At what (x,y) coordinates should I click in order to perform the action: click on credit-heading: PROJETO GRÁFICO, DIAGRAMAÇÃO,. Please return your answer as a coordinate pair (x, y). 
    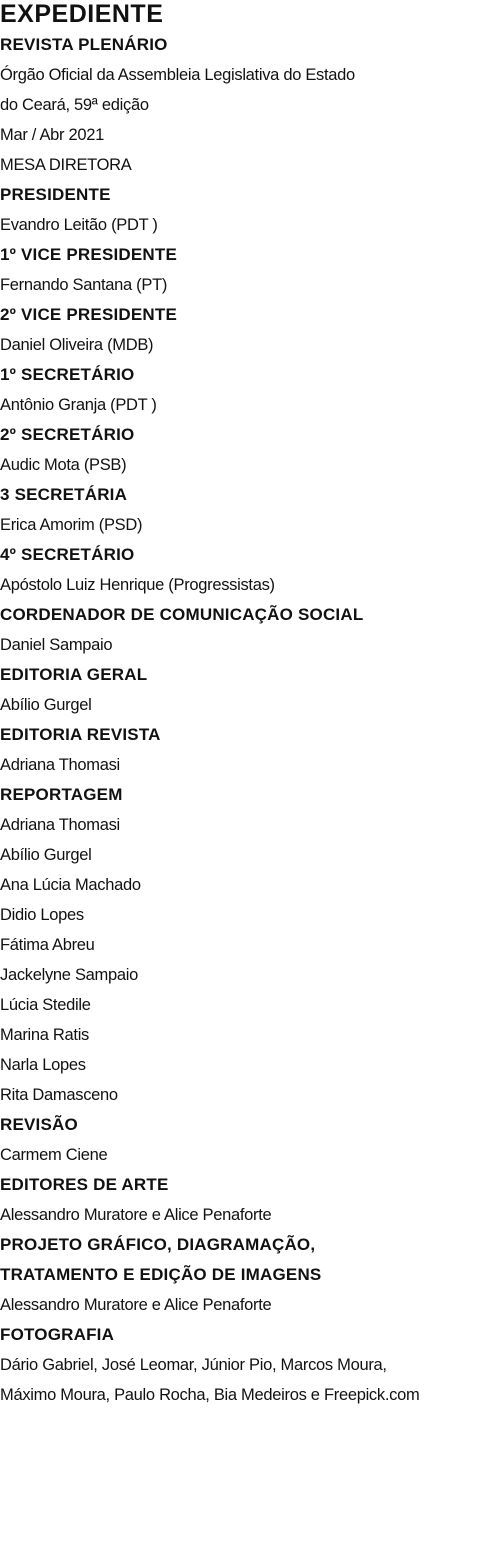
    Looking at the image, I should click on (158, 1244).